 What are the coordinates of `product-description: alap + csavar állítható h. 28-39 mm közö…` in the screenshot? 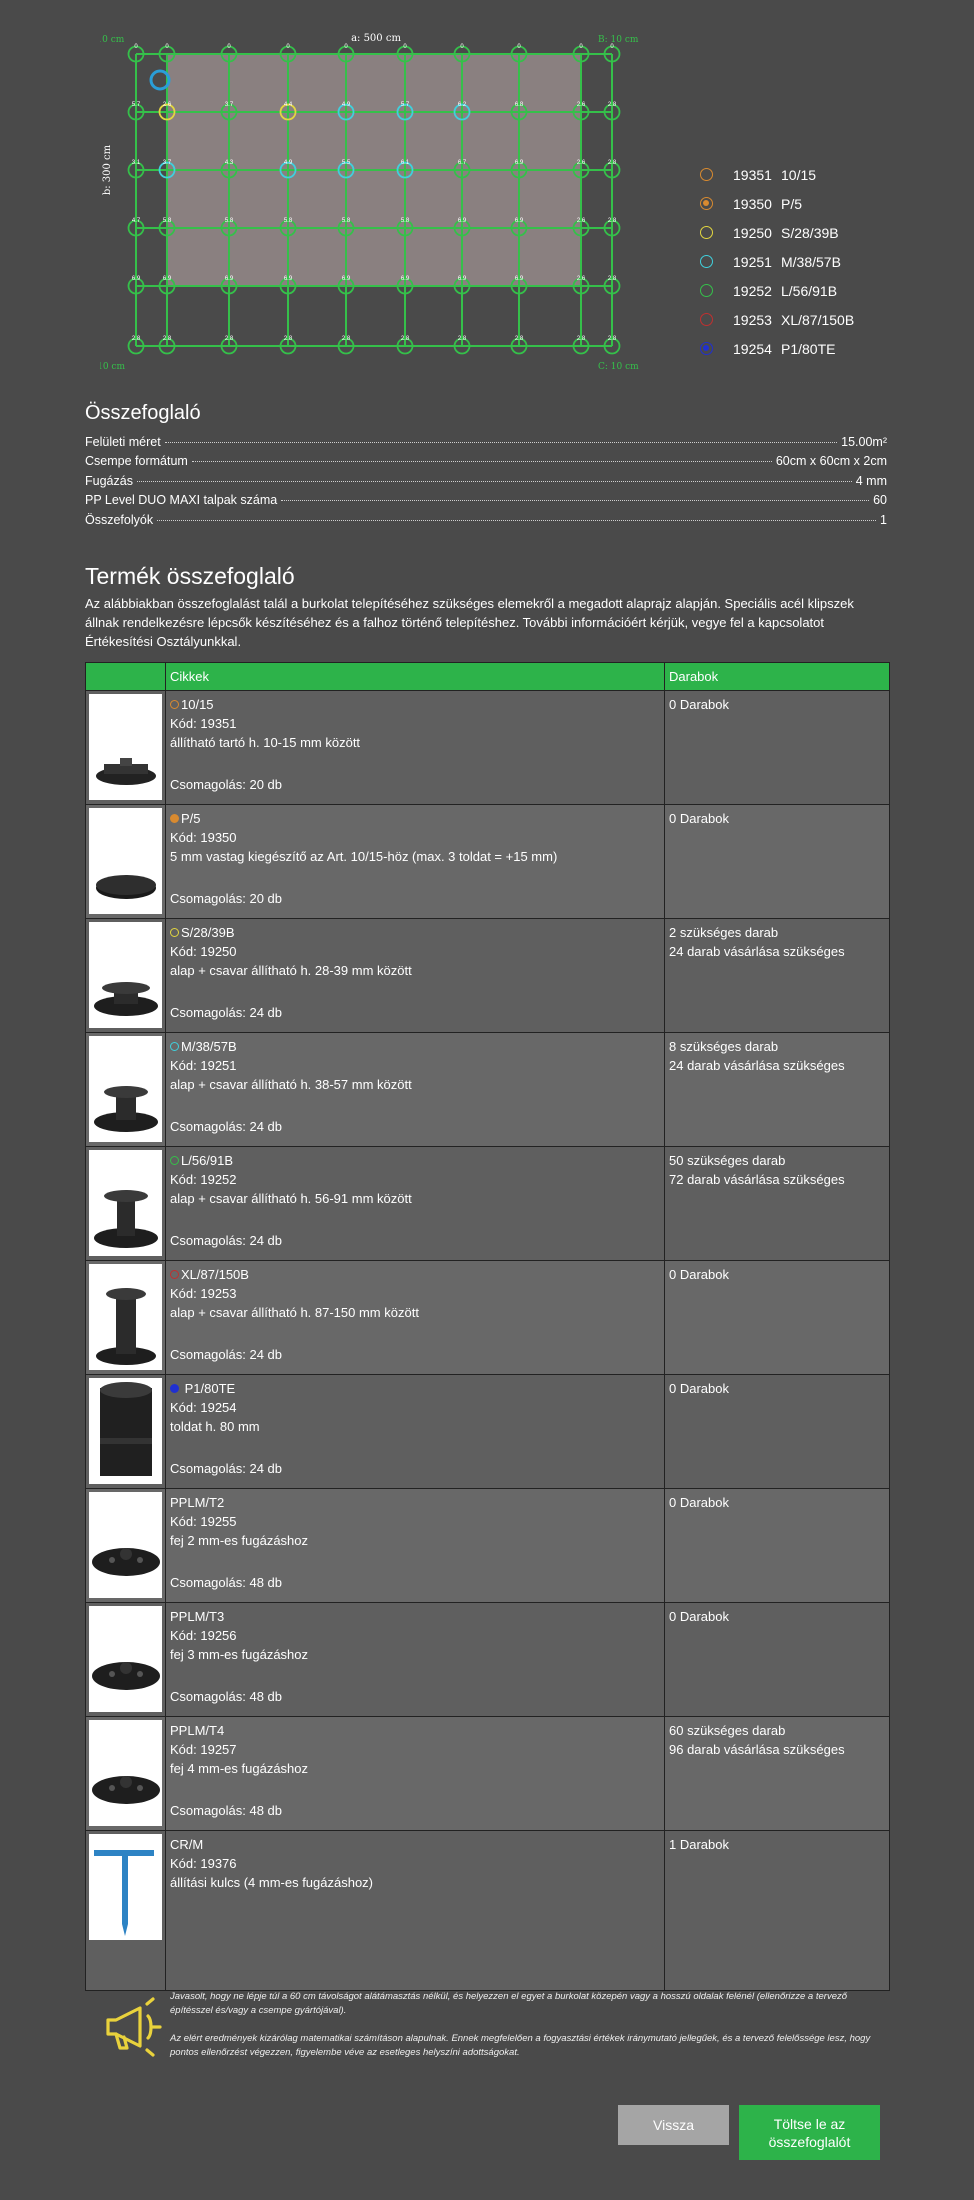 It's located at (291, 970).